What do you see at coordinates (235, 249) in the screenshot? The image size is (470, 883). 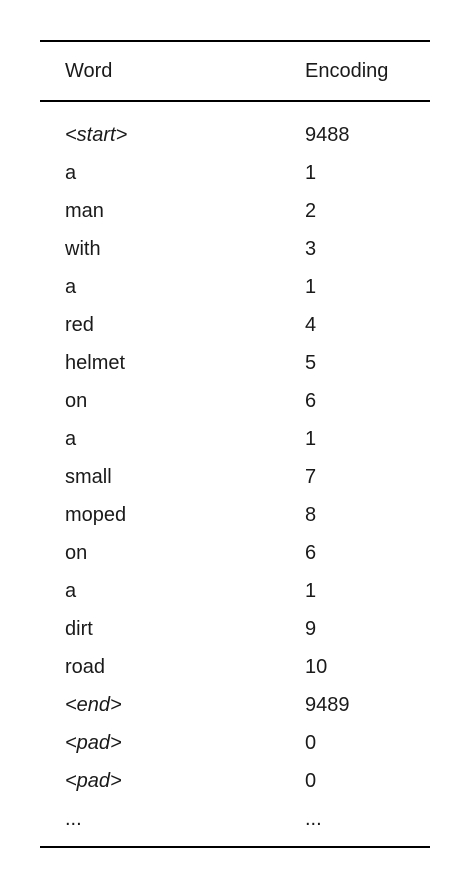 I see `table-row: with 3` at bounding box center [235, 249].